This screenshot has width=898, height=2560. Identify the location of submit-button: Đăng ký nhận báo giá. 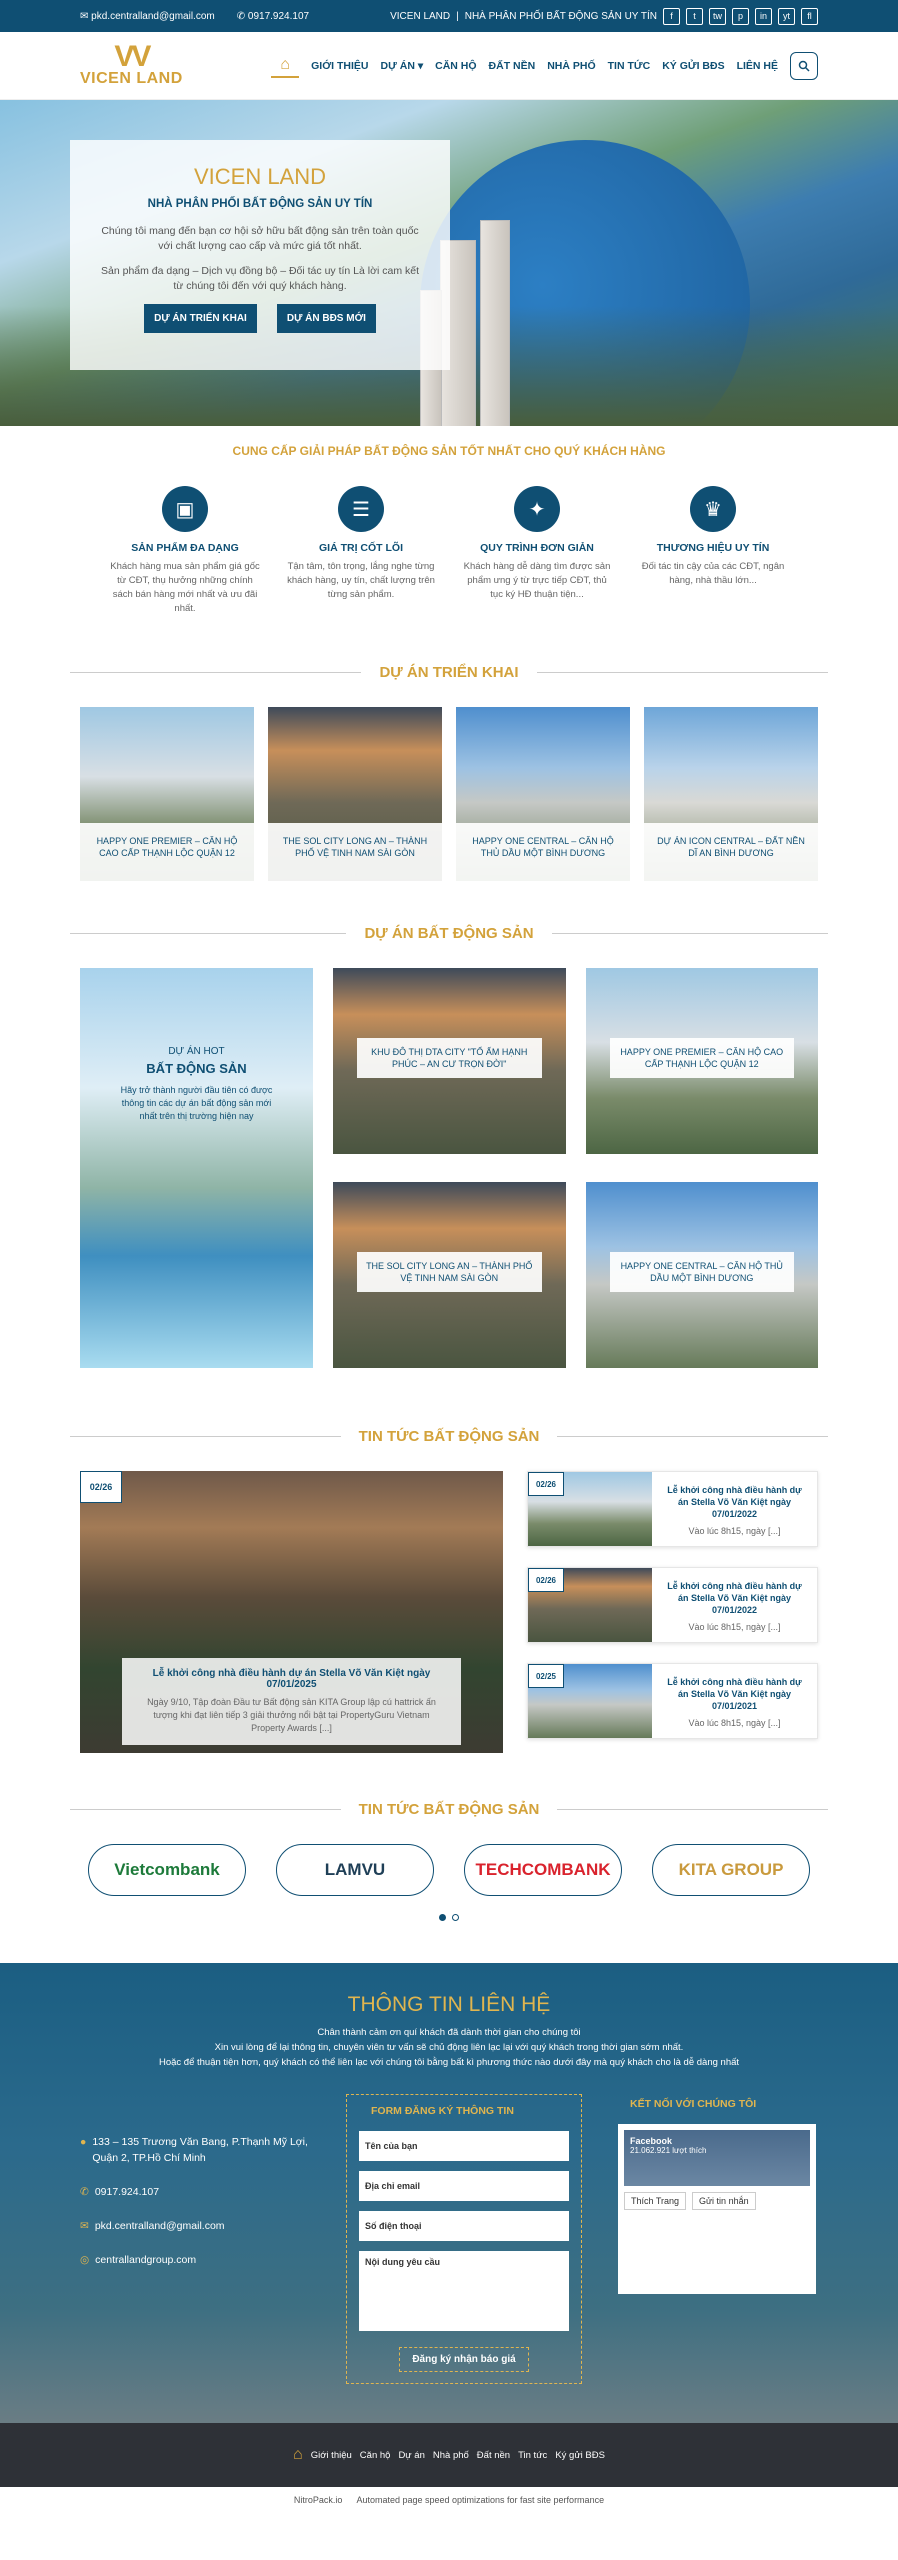
(464, 2359).